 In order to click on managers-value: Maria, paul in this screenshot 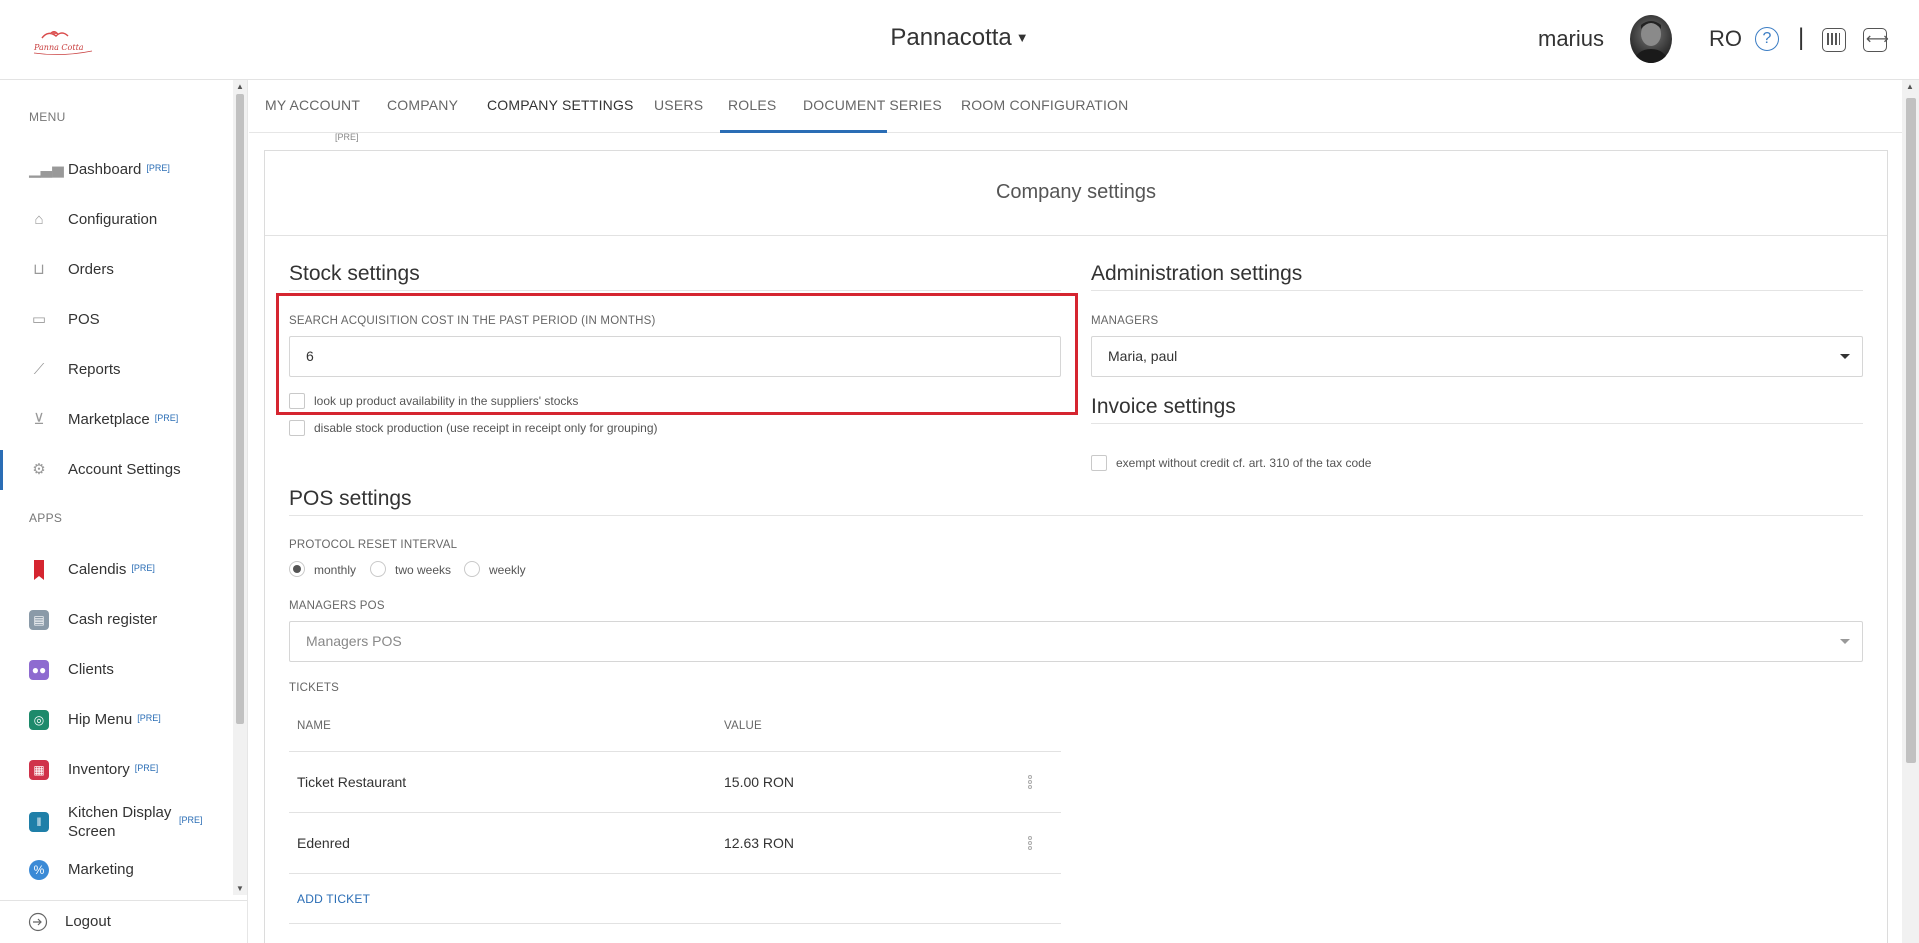, I will do `click(1143, 356)`.